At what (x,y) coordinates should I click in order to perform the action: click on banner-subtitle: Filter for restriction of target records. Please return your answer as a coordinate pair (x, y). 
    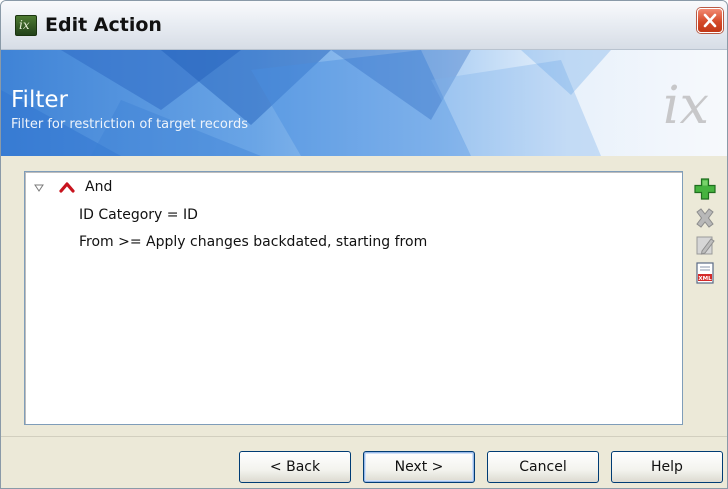
    Looking at the image, I should click on (130, 124).